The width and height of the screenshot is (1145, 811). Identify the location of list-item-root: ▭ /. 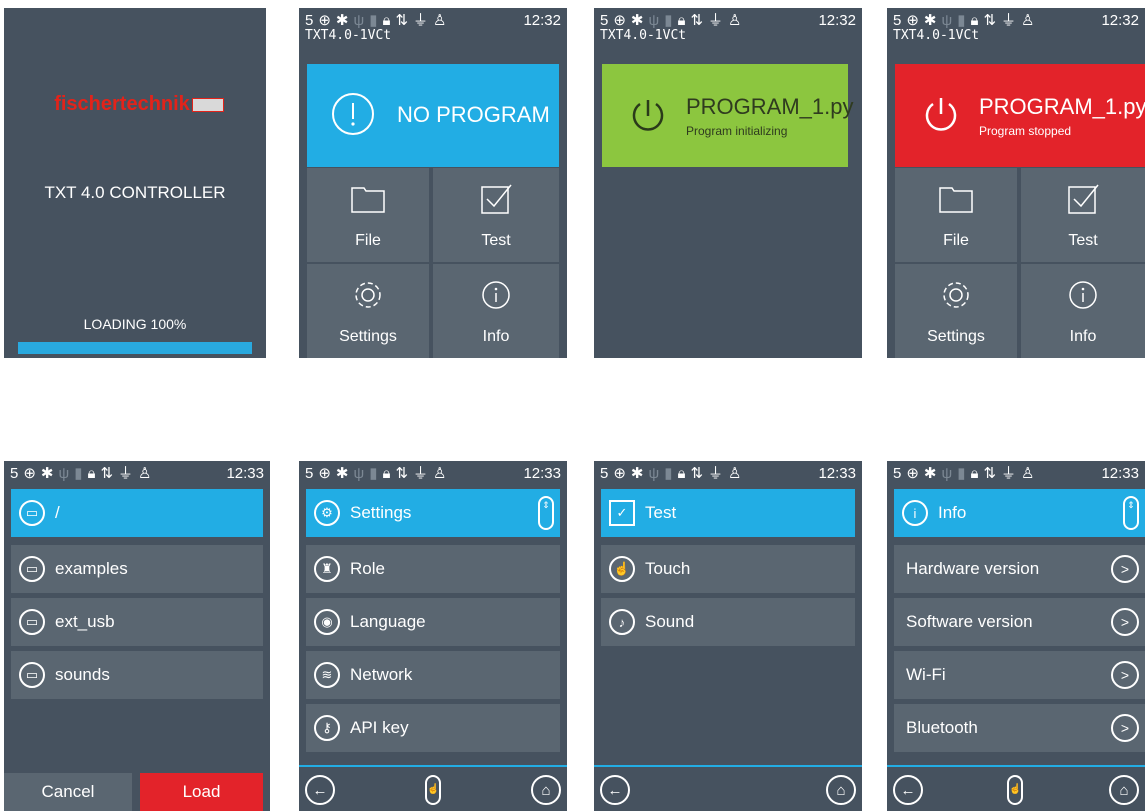
(137, 513).